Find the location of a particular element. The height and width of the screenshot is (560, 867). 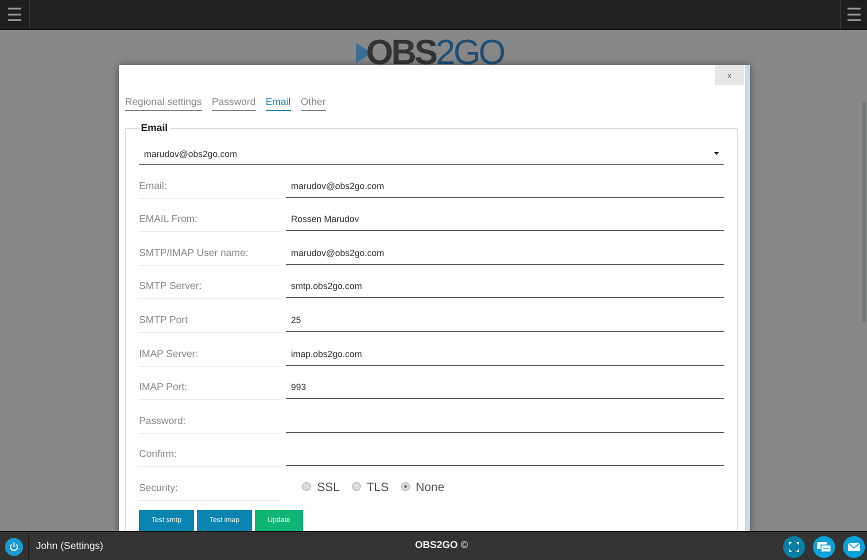

radio-option: TLS is located at coordinates (370, 487).